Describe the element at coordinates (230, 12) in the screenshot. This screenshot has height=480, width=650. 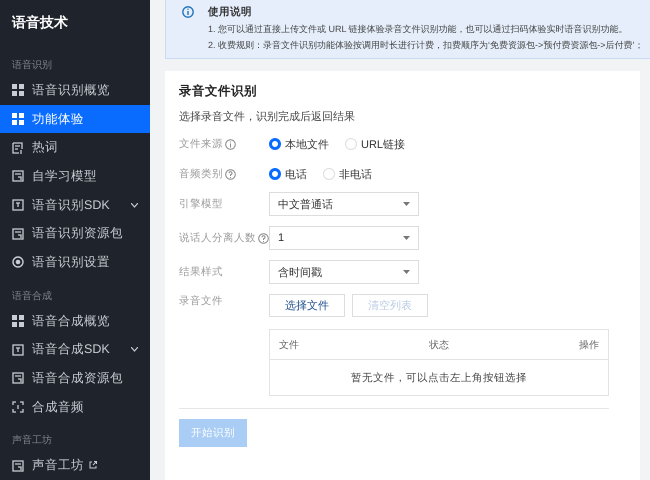
I see `notice-title: 使用说明` at that location.